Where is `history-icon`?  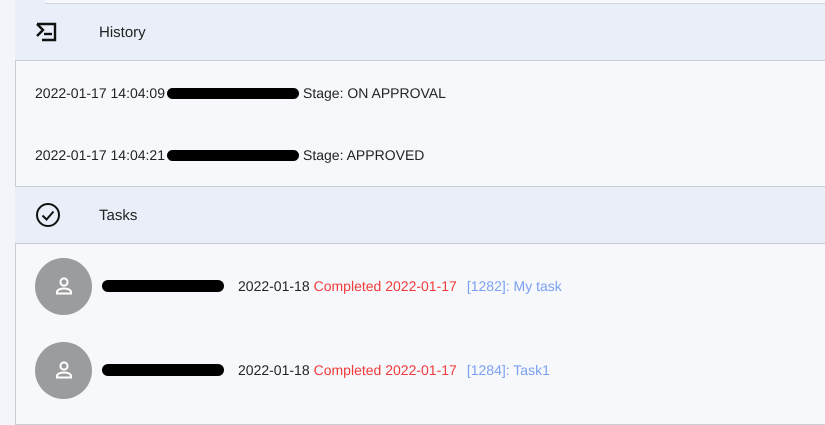
history-icon is located at coordinates (47, 32).